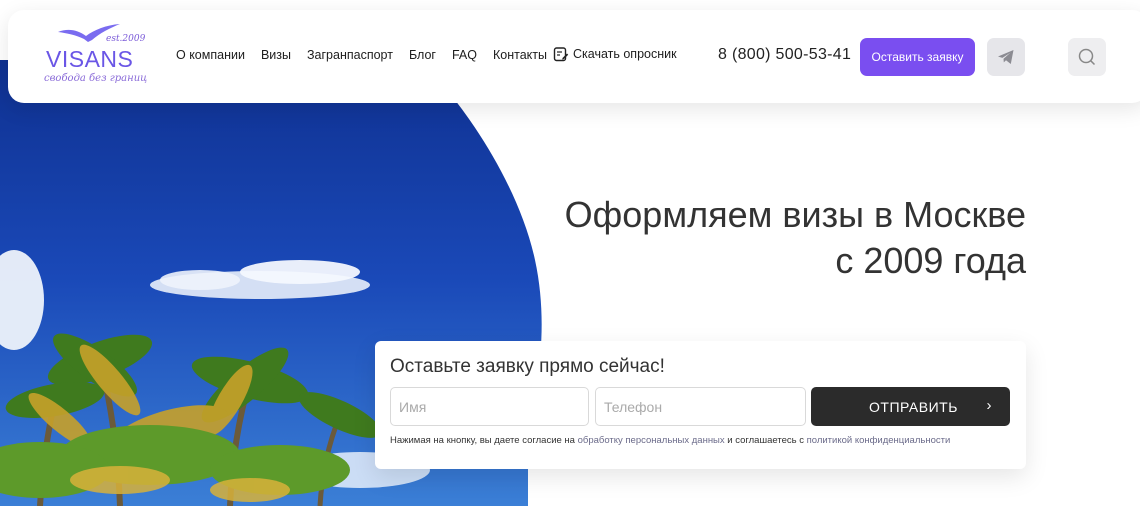 This screenshot has height=506, width=1140. Describe the element at coordinates (210, 55) in the screenshot. I see `nav-item-about: О компании` at that location.